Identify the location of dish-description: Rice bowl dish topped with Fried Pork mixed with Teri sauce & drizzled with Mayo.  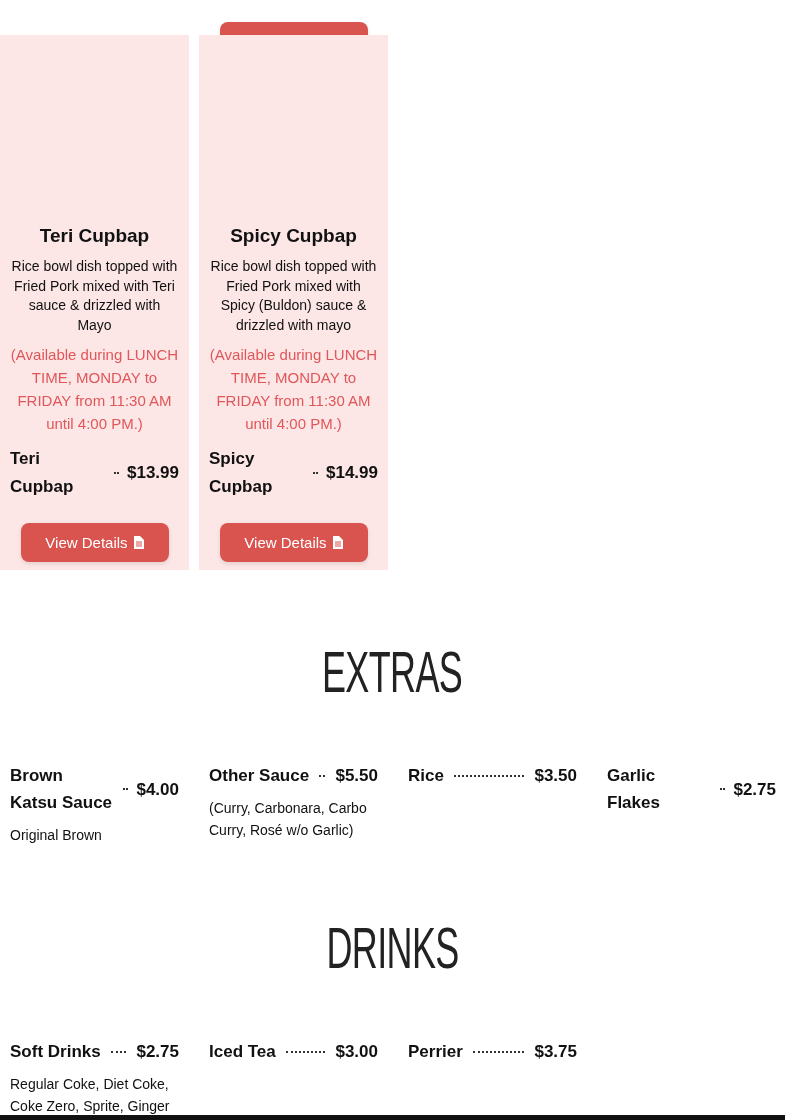
(94, 296).